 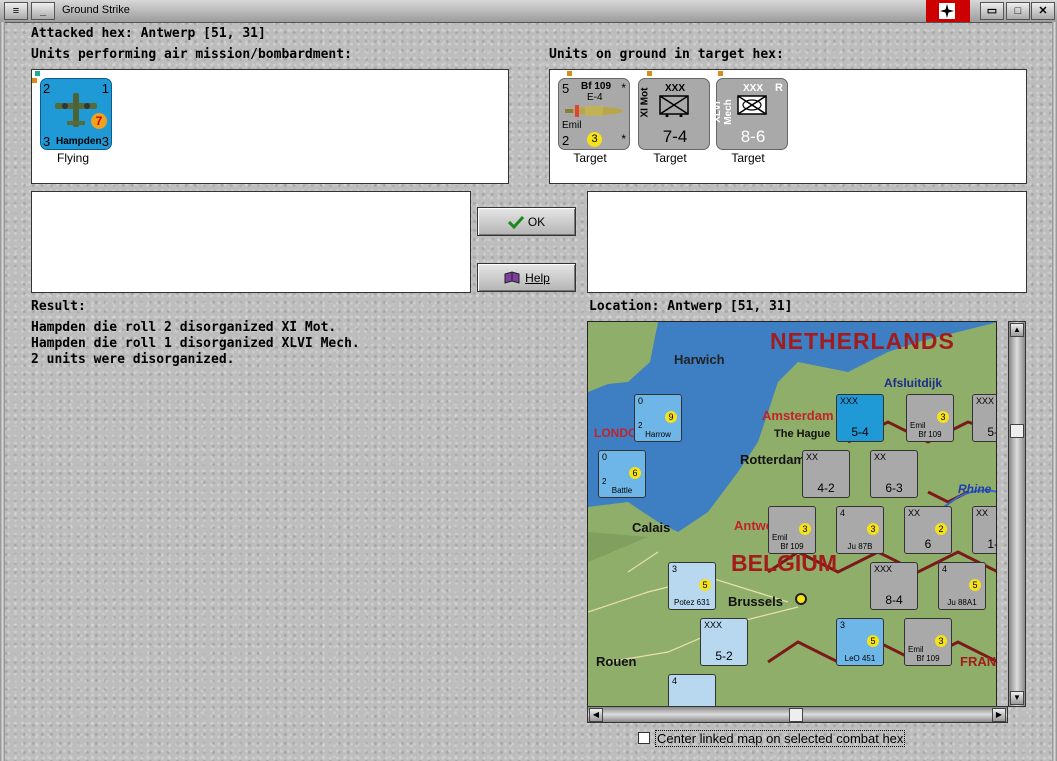 What do you see at coordinates (826, 488) in the screenshot?
I see `counter-label: 4-2` at bounding box center [826, 488].